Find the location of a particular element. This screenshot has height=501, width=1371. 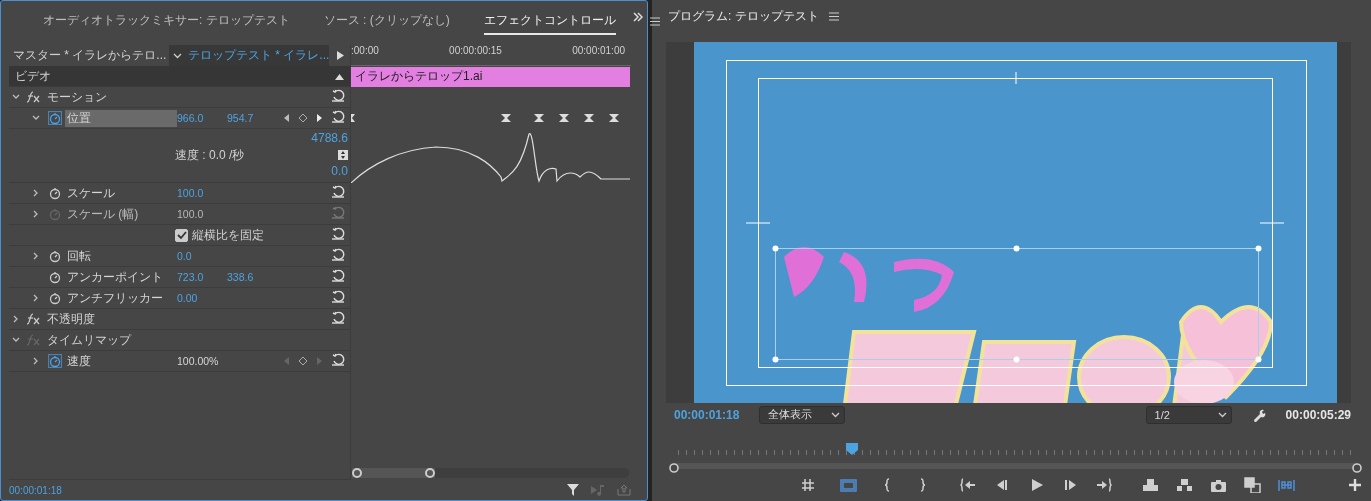

property-value: 723.0 is located at coordinates (202, 277).